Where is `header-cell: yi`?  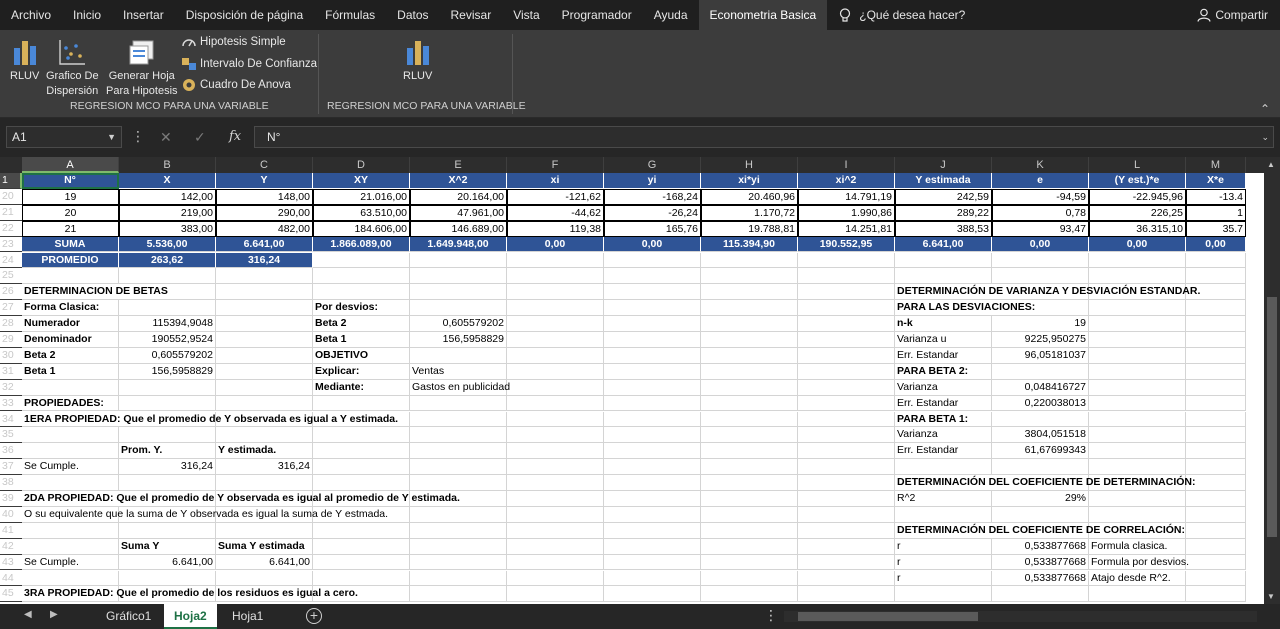
header-cell: yi is located at coordinates (652, 181).